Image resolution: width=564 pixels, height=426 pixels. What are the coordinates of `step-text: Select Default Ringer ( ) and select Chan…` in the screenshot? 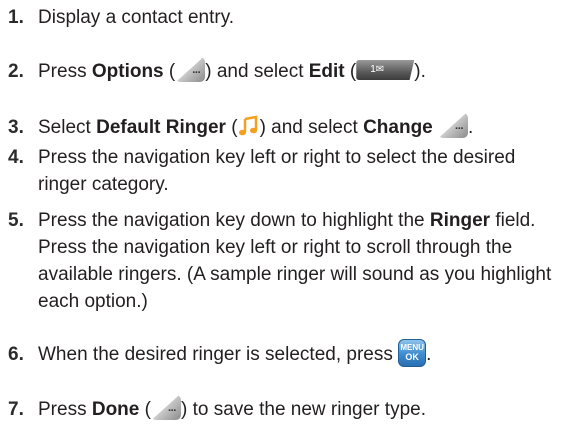 It's located at (299, 127).